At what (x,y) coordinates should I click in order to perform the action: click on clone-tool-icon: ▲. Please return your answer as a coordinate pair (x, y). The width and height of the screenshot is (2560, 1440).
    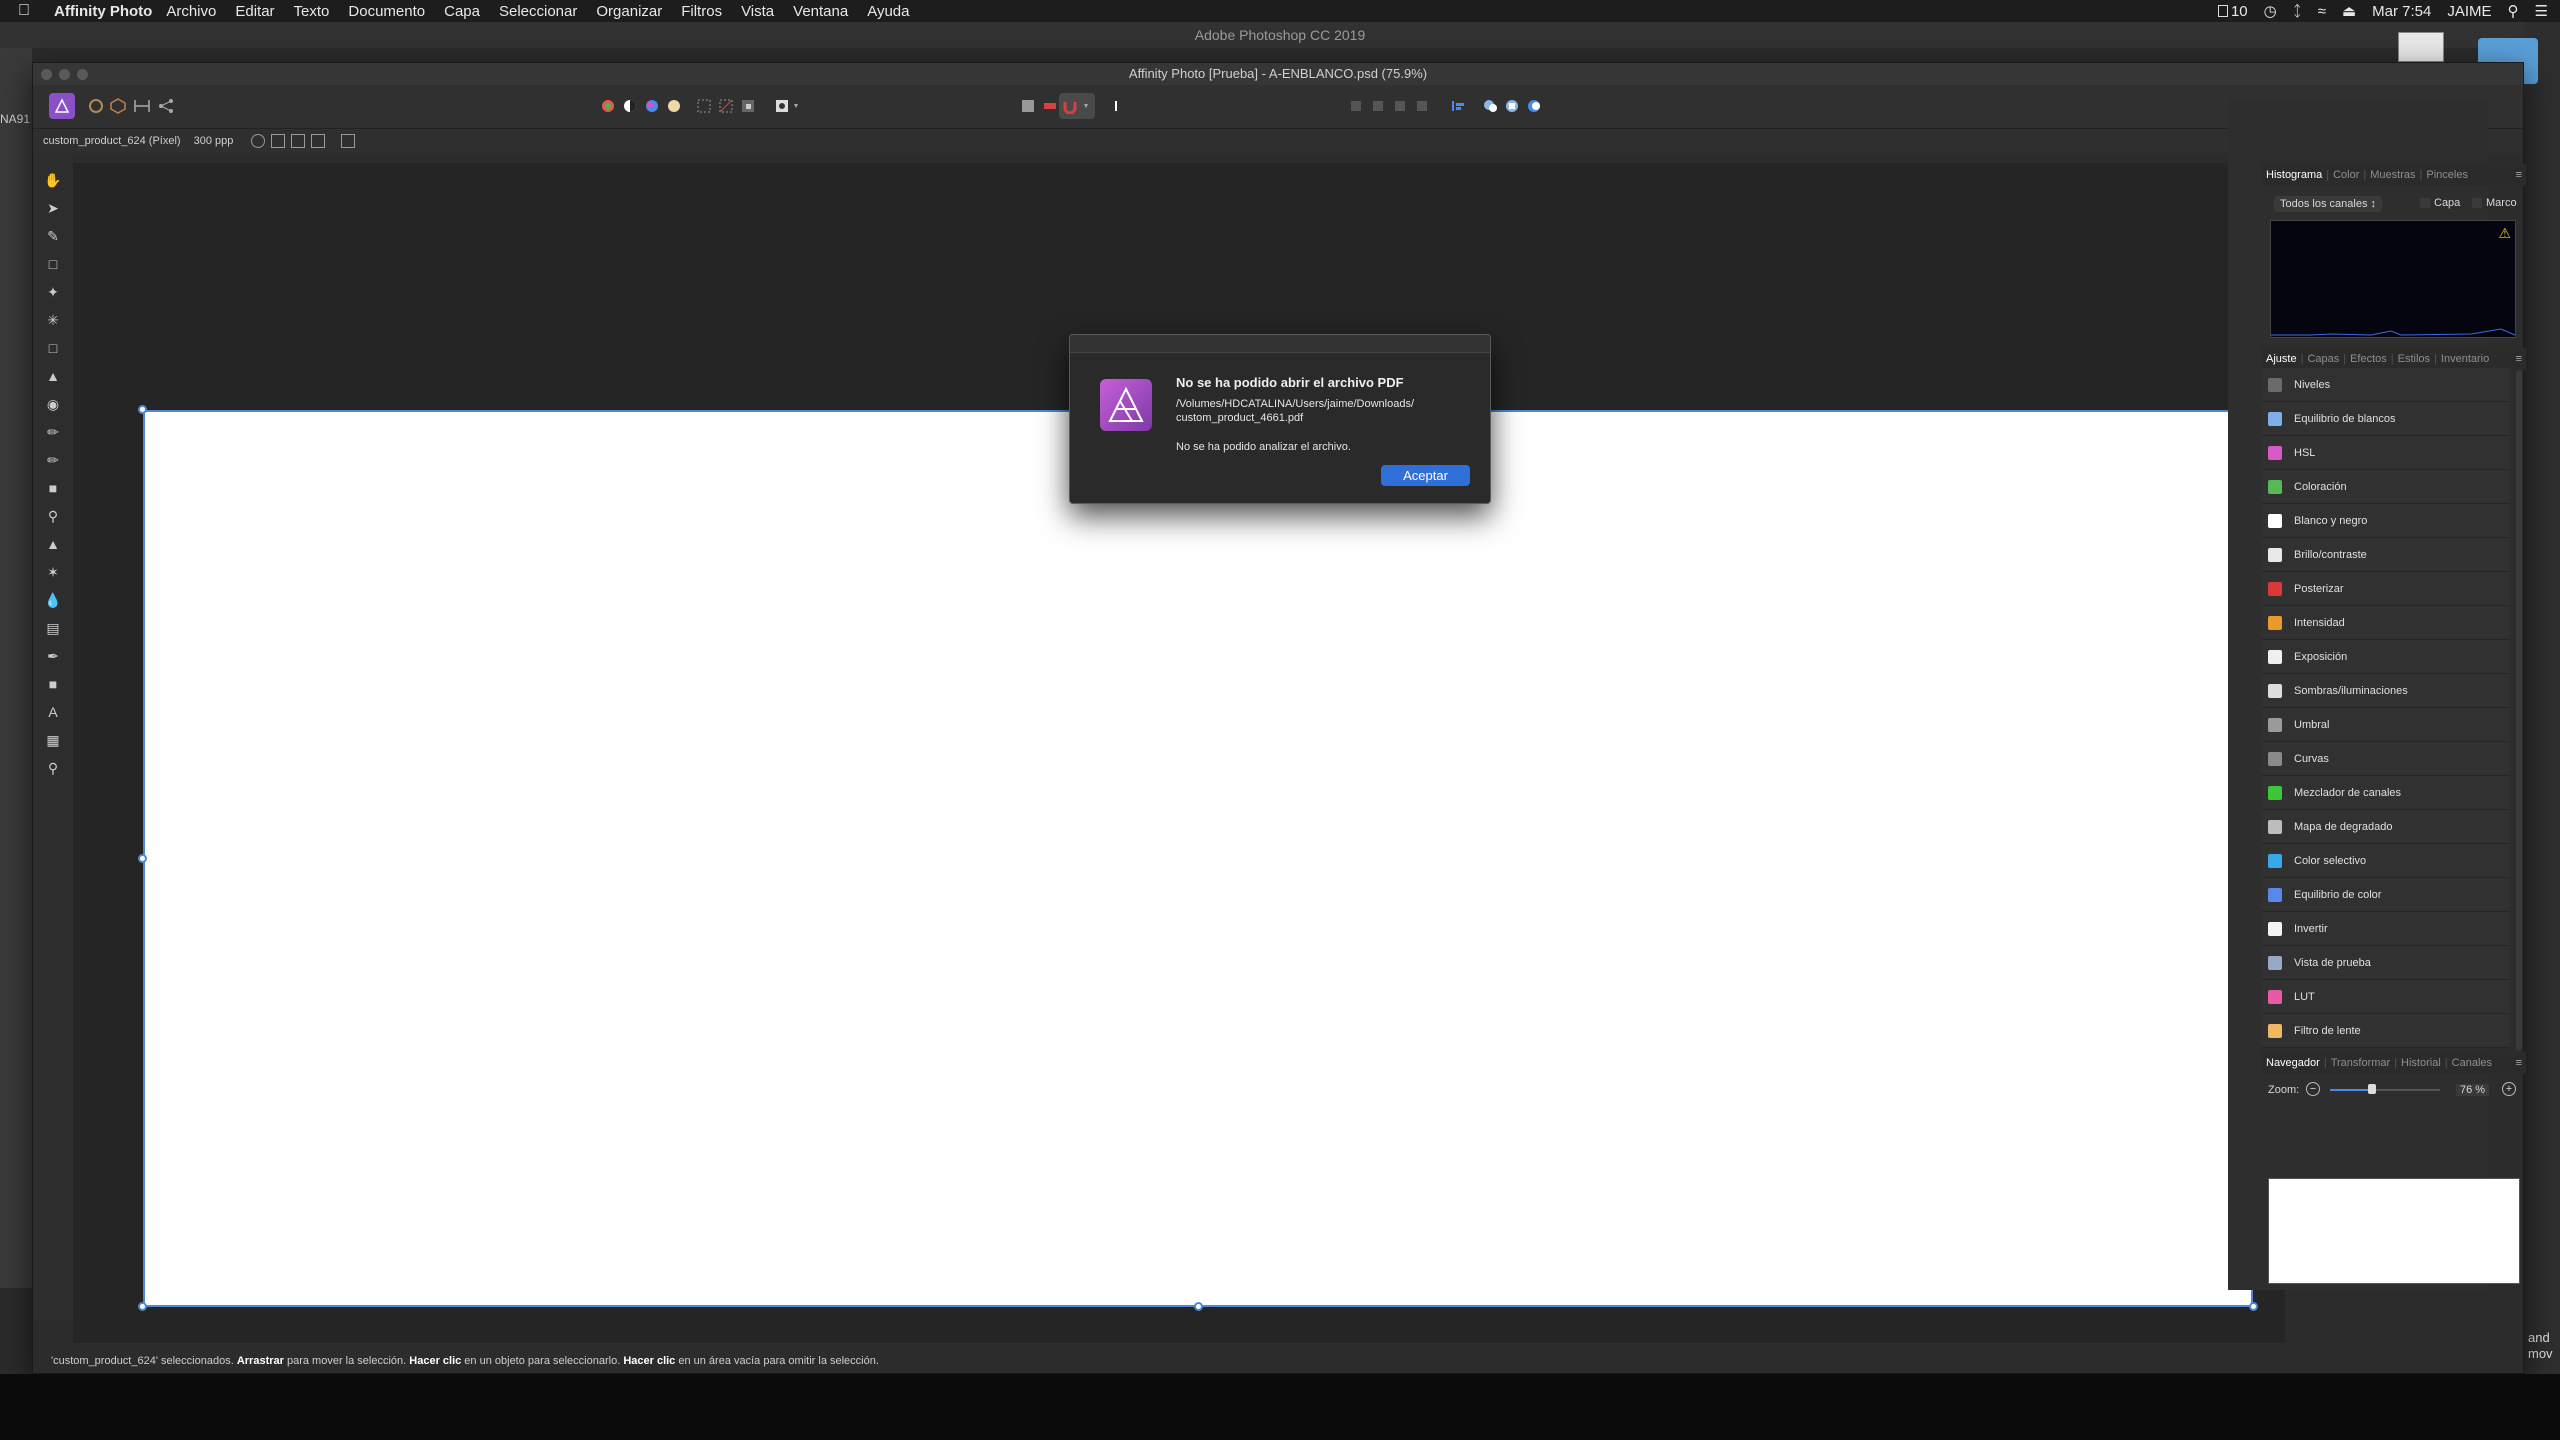
    Looking at the image, I should click on (53, 544).